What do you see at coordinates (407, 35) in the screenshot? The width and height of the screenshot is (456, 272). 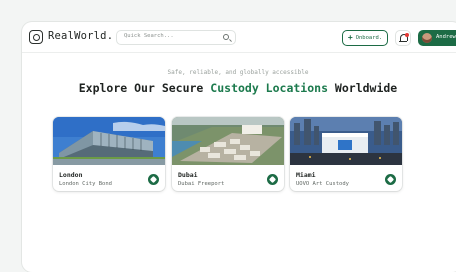 I see `notification-dot` at bounding box center [407, 35].